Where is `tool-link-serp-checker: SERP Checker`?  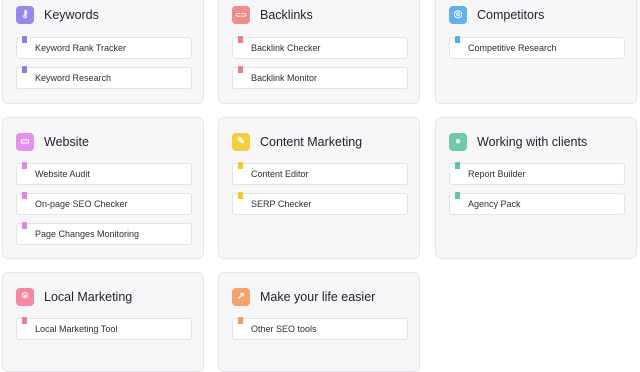 tool-link-serp-checker: SERP Checker is located at coordinates (320, 203).